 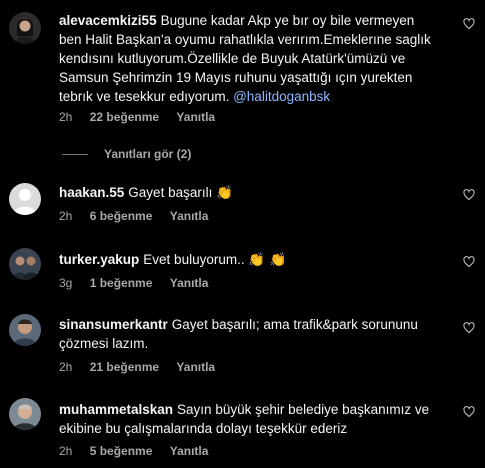 What do you see at coordinates (148, 154) in the screenshot?
I see `view-replies-label: Yanıtları gör (2)` at bounding box center [148, 154].